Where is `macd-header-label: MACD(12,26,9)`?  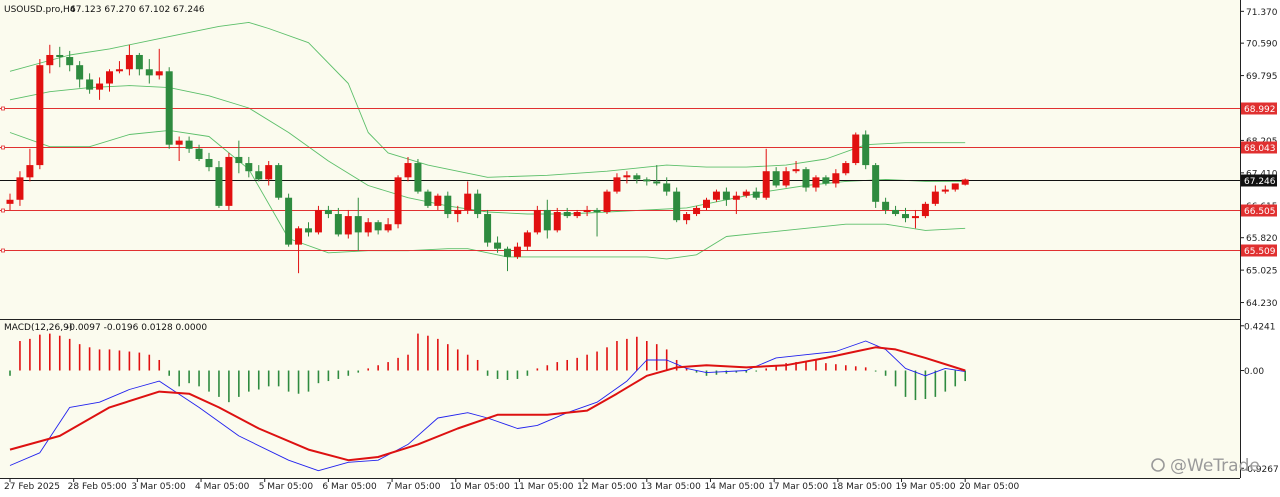
macd-header-label: MACD(12,26,9) is located at coordinates (38, 328).